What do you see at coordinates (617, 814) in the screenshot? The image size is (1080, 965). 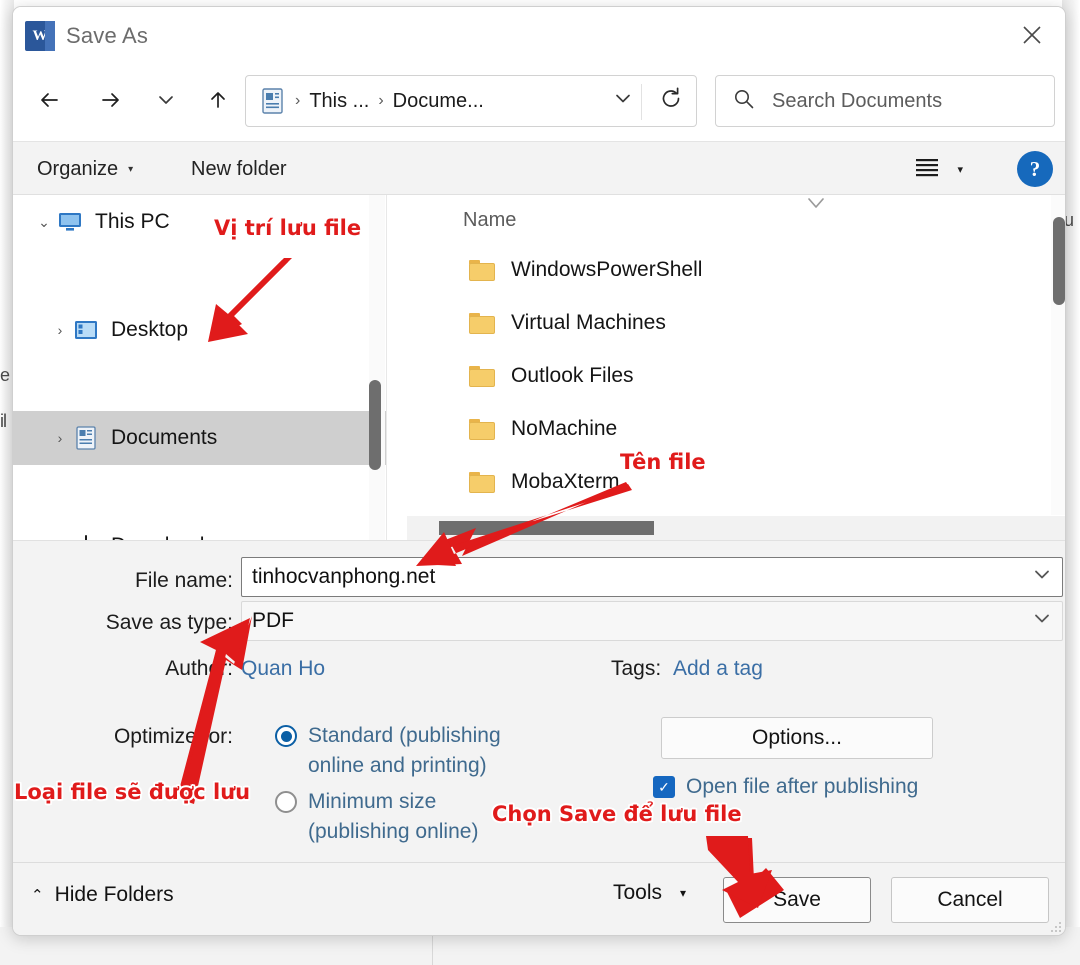 I see `annotation-click-save: Chọn Save để lưu file` at bounding box center [617, 814].